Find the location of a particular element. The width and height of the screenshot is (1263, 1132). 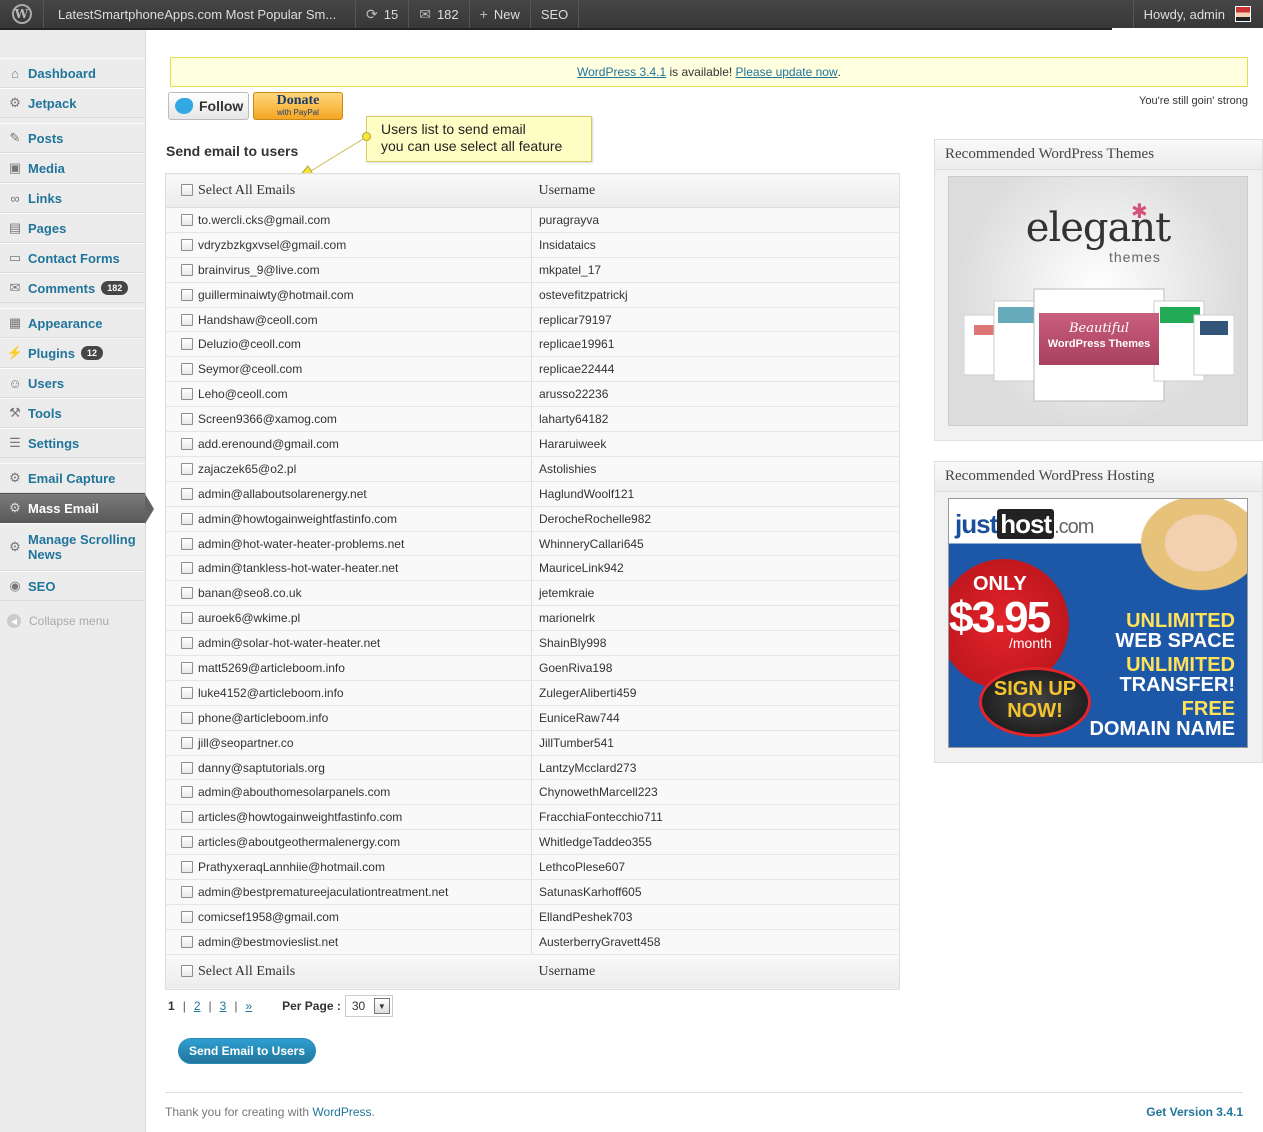

sidebar-item-comments: ✉ Comments 182 is located at coordinates (72, 288).